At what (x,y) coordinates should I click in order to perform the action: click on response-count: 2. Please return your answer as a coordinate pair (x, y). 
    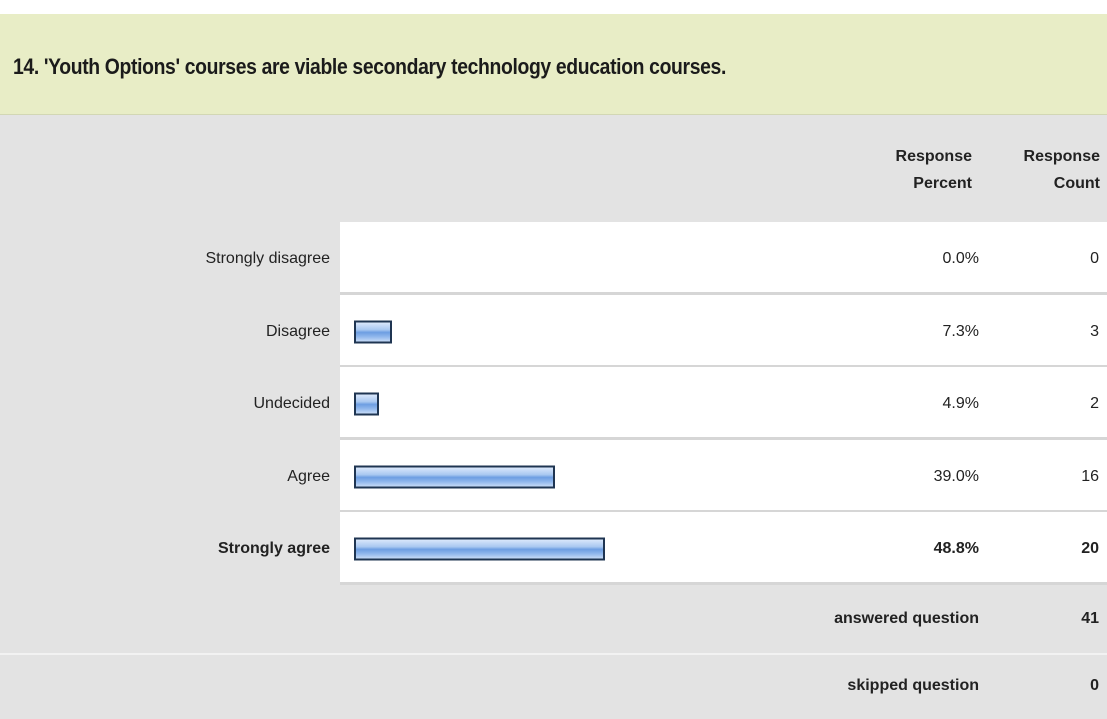
    Looking at the image, I should click on (1094, 403).